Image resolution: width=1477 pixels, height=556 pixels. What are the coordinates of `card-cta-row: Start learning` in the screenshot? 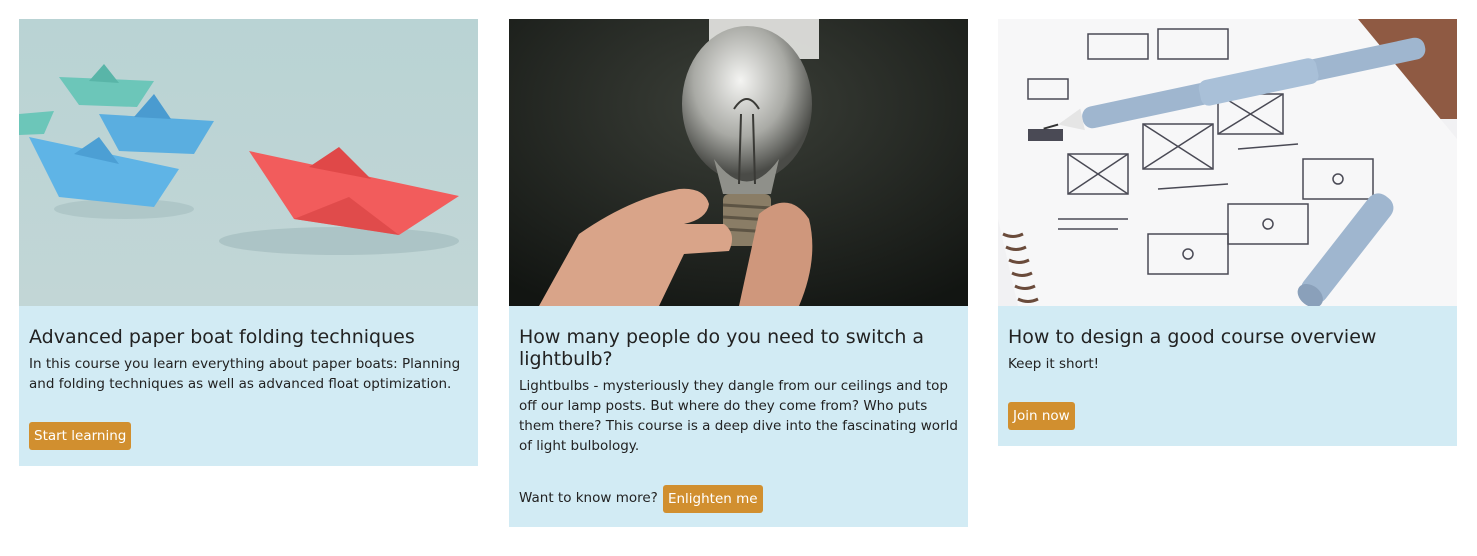 It's located at (80, 436).